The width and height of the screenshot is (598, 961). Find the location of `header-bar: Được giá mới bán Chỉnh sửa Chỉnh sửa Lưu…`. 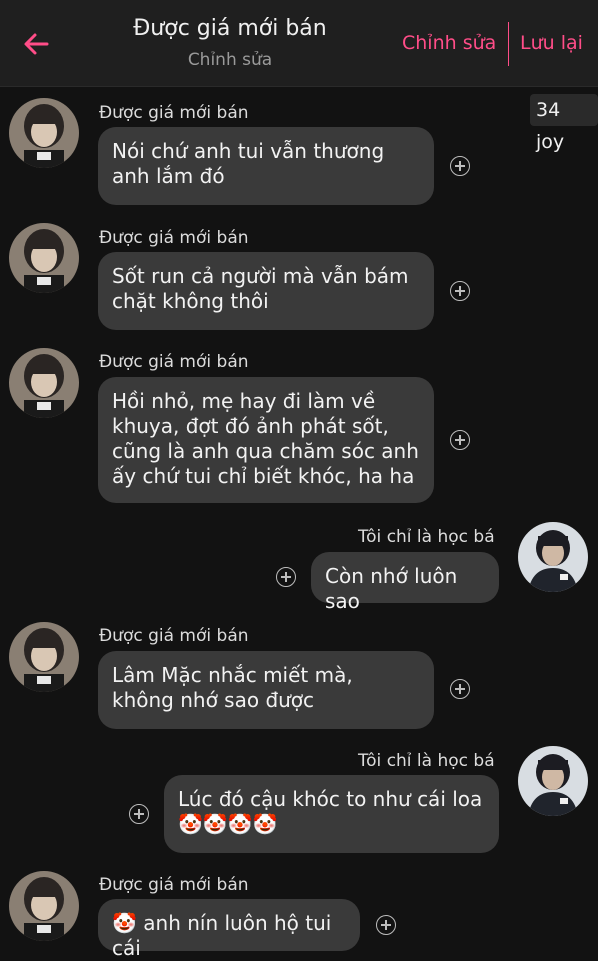

header-bar: Được giá mới bán Chỉnh sửa Chỉnh sửa Lưu… is located at coordinates (299, 43).